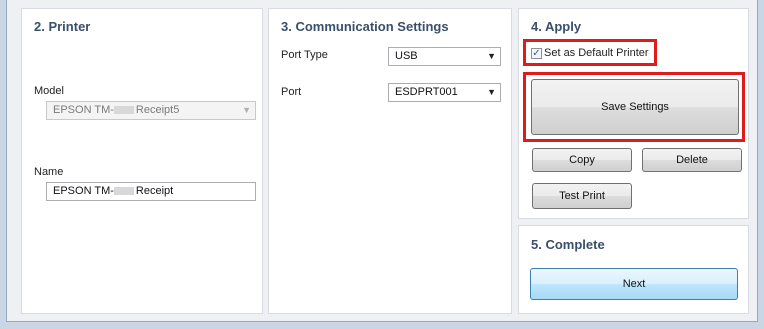  Describe the element at coordinates (582, 160) in the screenshot. I see `copy-button: Copy` at that location.